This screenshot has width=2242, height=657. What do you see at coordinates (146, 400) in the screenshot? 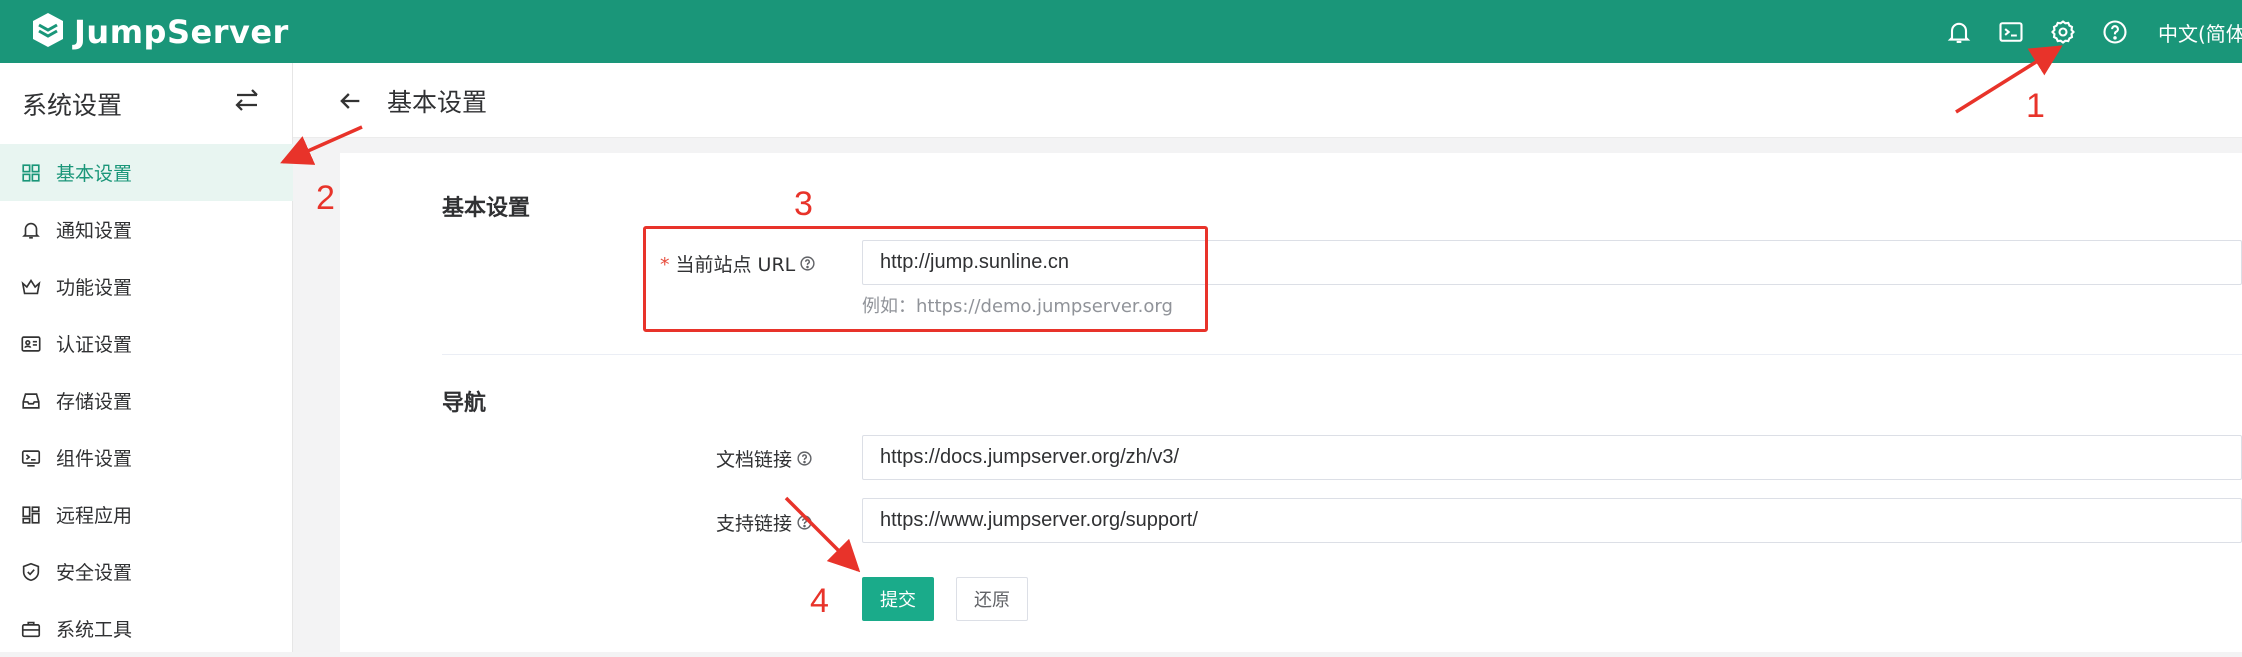
I see `sidebar-item-storage: 存储设置` at bounding box center [146, 400].